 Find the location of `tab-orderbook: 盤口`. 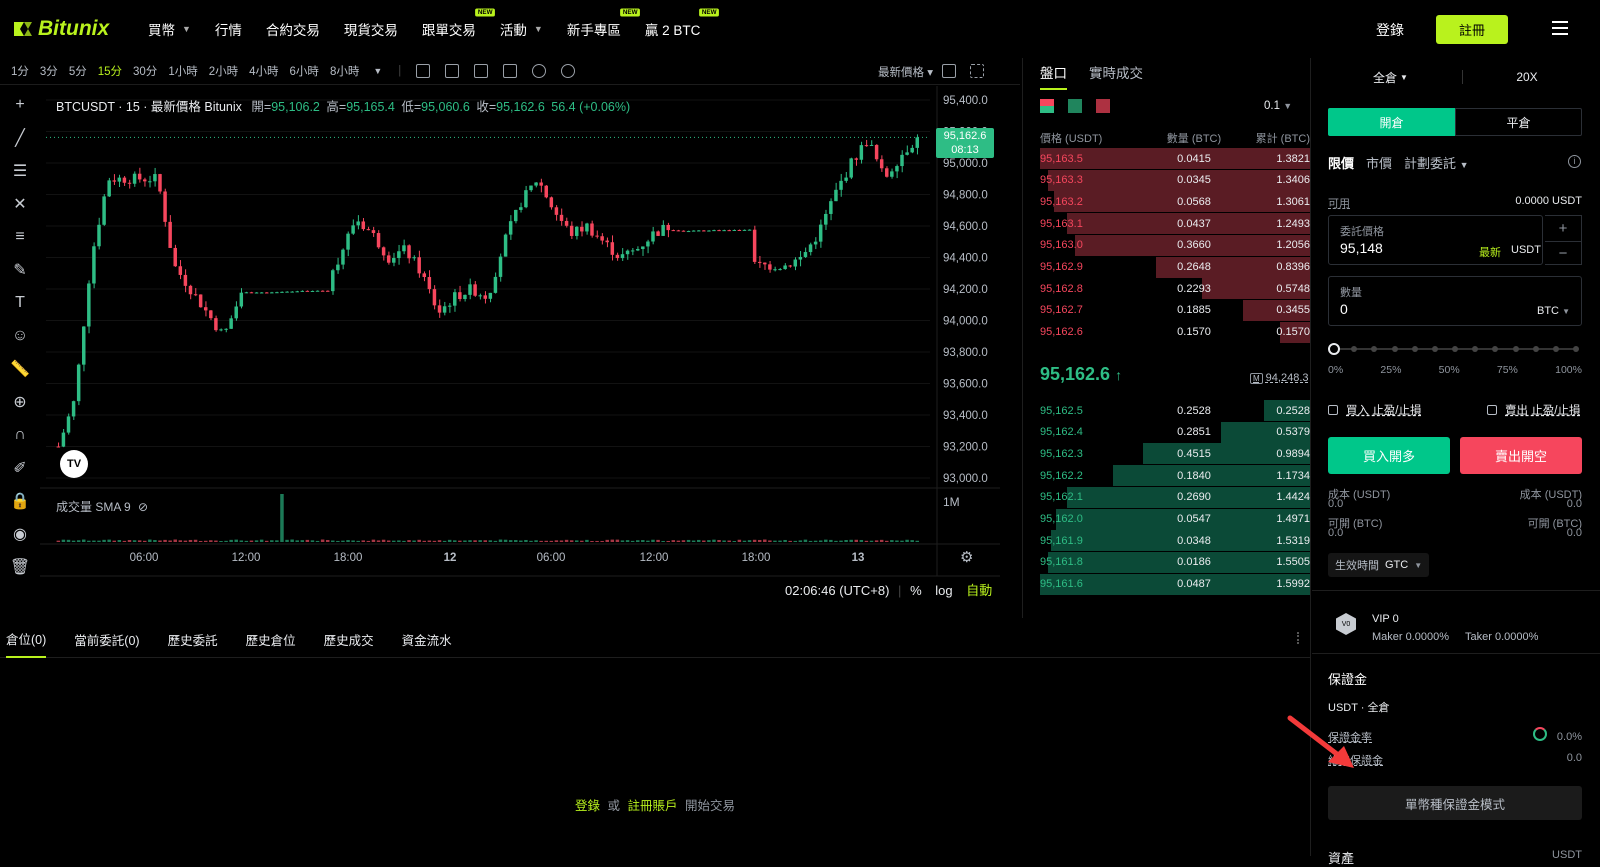

tab-orderbook: 盤口 is located at coordinates (1053, 76).